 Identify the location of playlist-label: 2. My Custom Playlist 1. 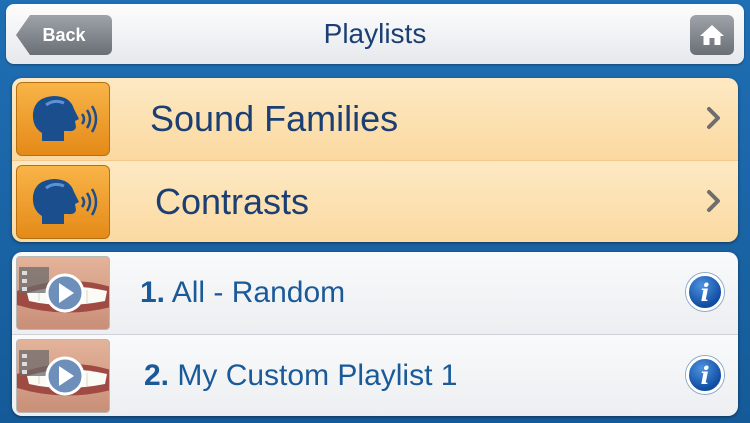
(300, 376).